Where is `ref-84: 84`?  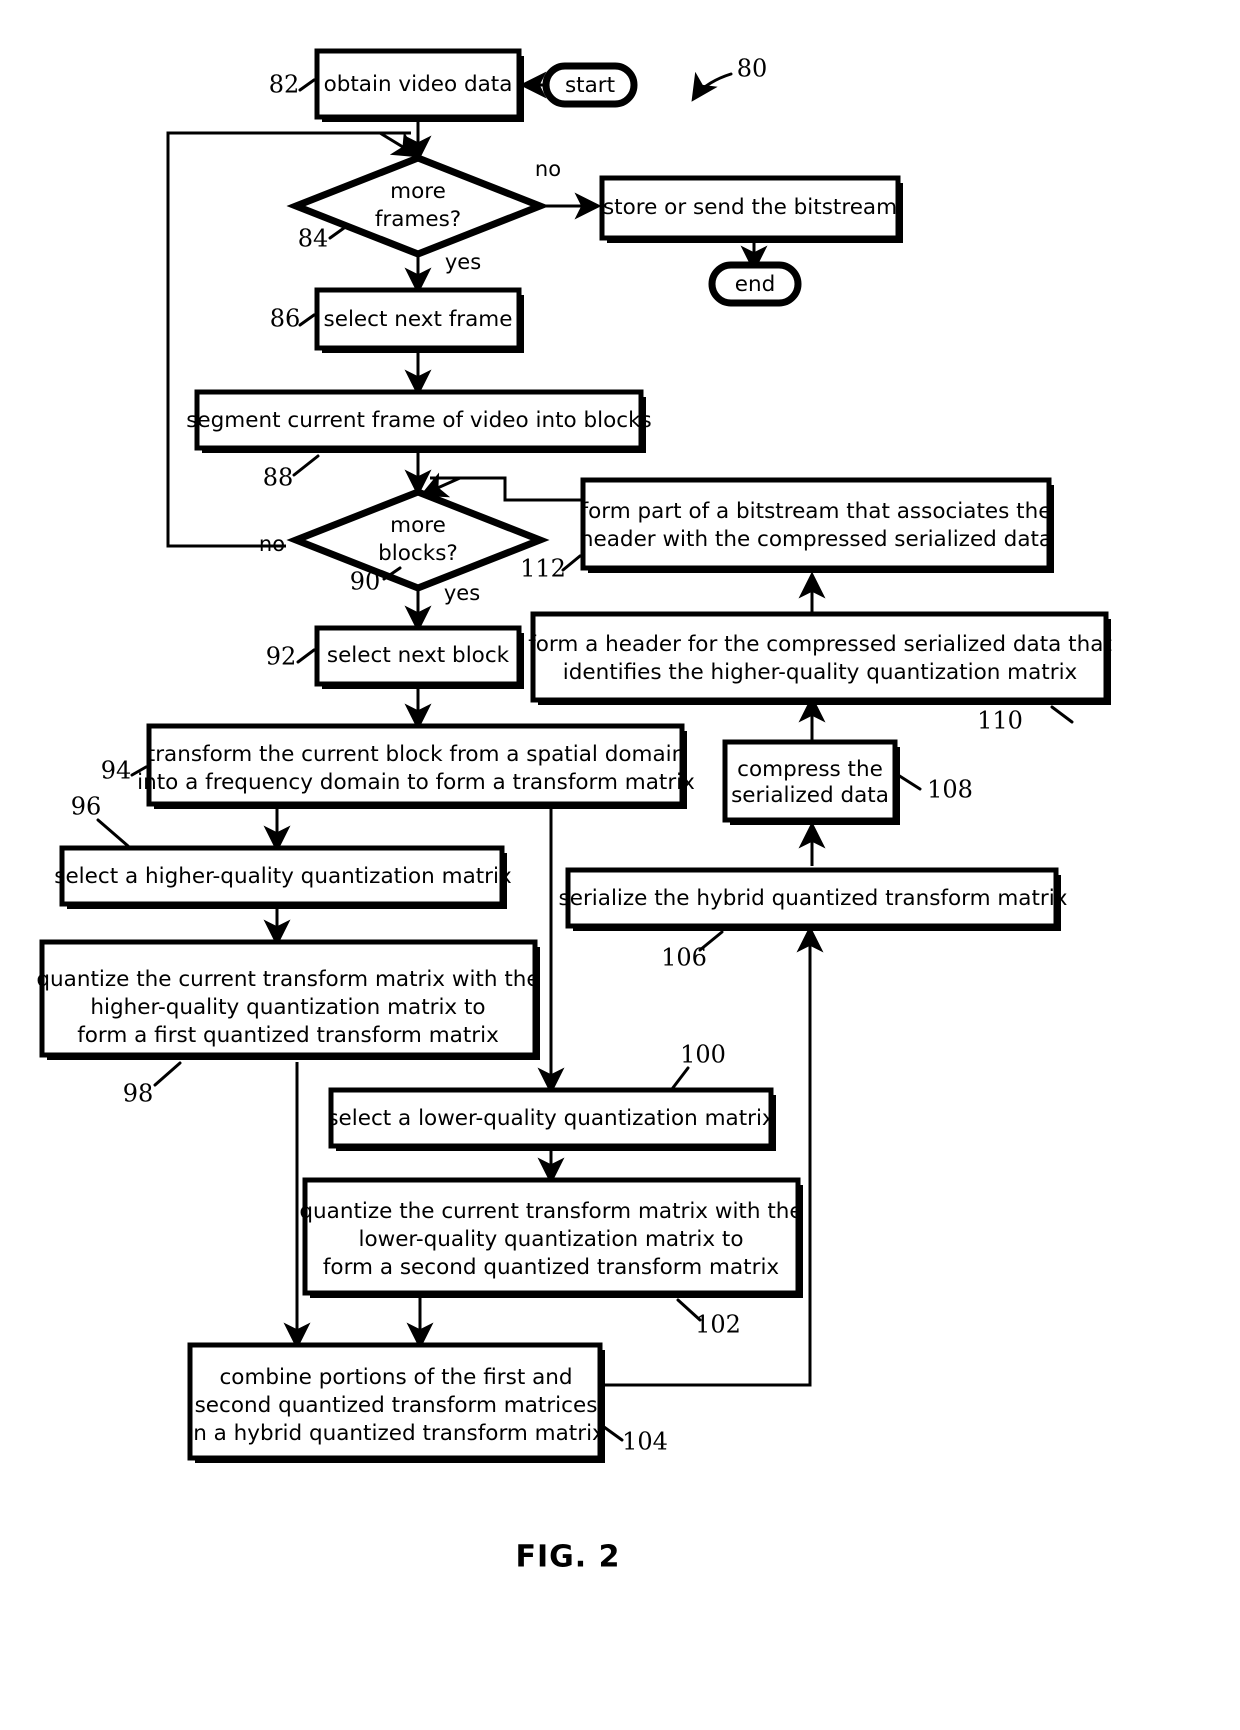
ref-84: 84 is located at coordinates (313, 239).